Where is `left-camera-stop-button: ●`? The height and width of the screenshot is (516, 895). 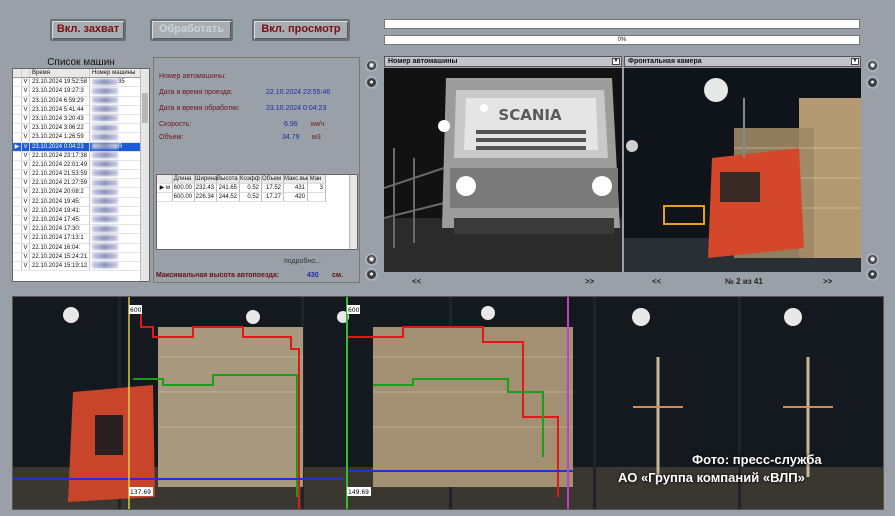
left-camera-stop-button: ● is located at coordinates (371, 274).